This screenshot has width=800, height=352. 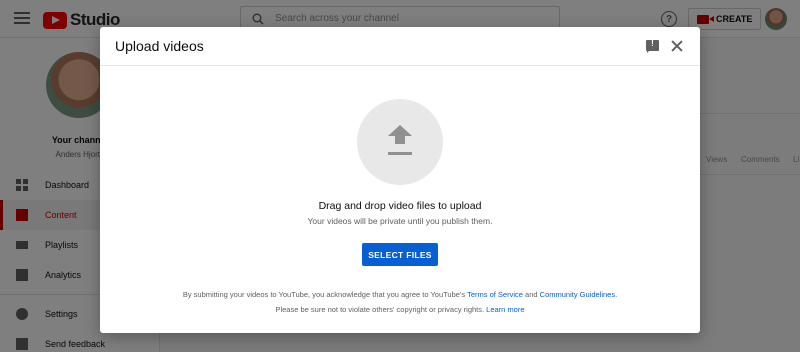 I want to click on select-files-button: SELECT FILES, so click(x=400, y=254).